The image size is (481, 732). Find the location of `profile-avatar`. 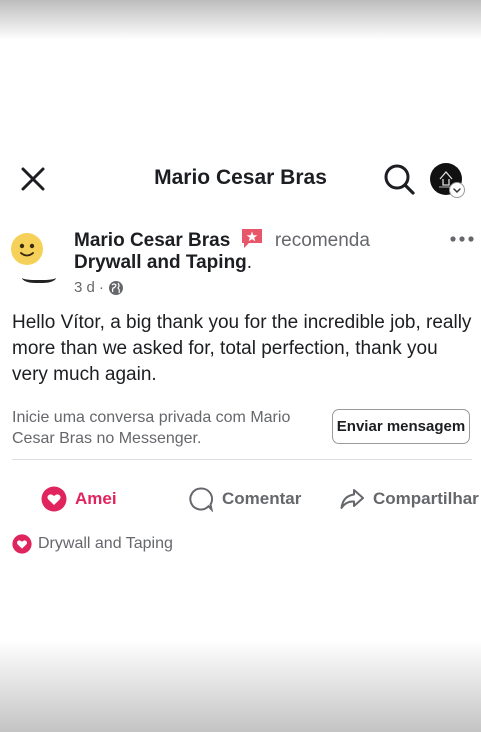

profile-avatar is located at coordinates (447, 180).